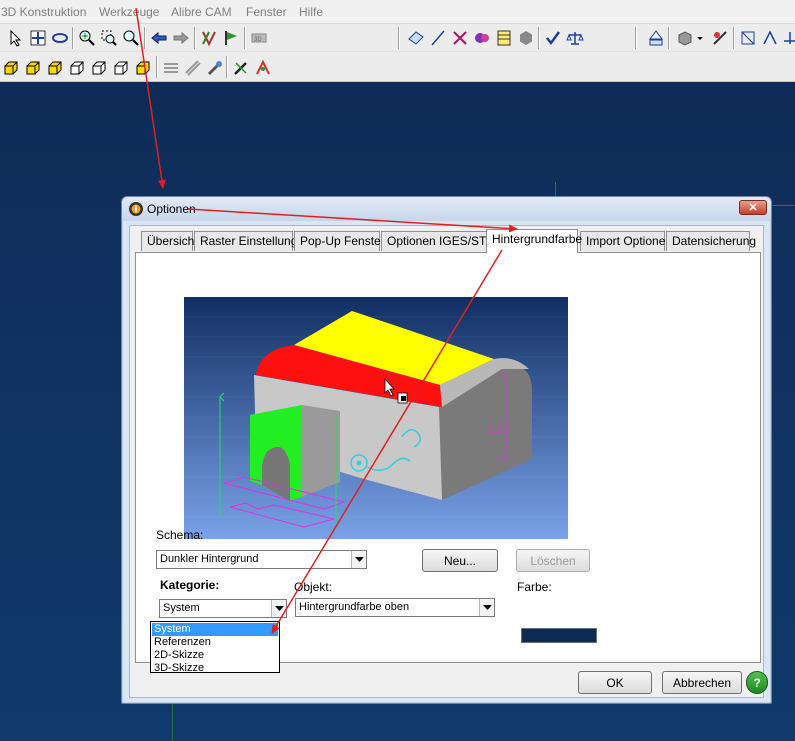 The height and width of the screenshot is (741, 795). What do you see at coordinates (121, 68) in the screenshot?
I see `view-cube-right-icon` at bounding box center [121, 68].